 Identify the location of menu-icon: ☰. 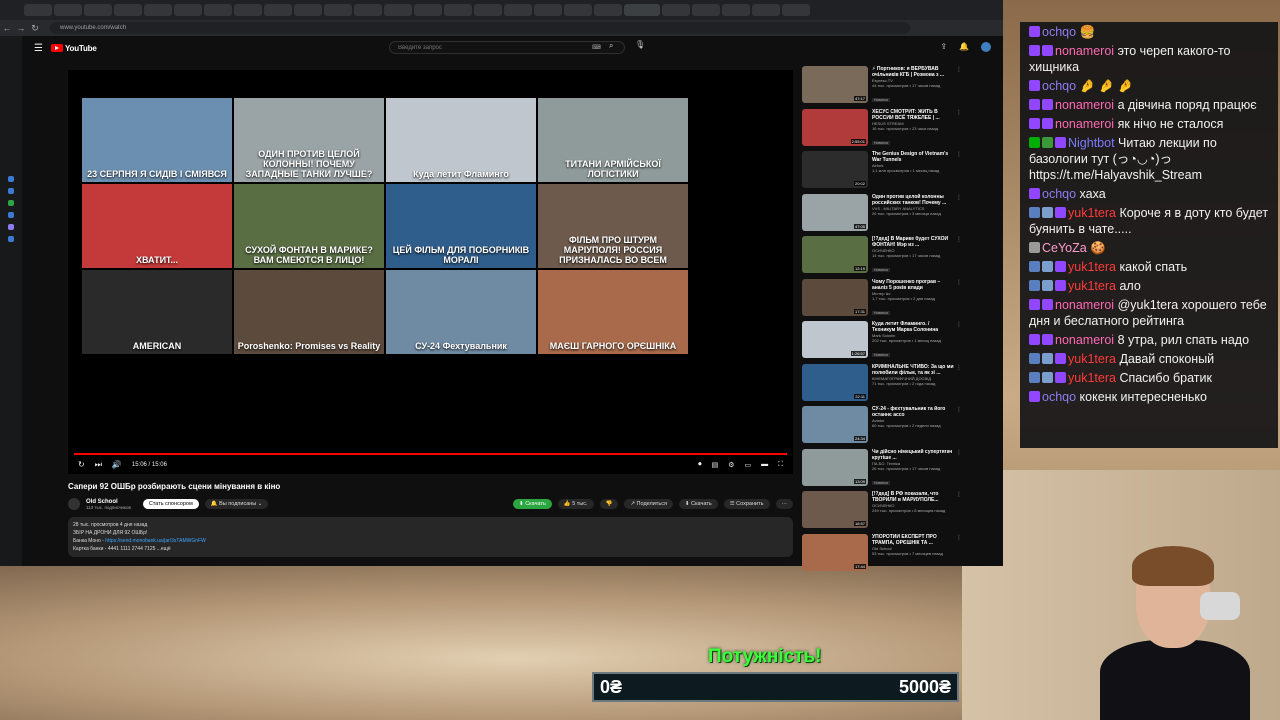
(38, 48).